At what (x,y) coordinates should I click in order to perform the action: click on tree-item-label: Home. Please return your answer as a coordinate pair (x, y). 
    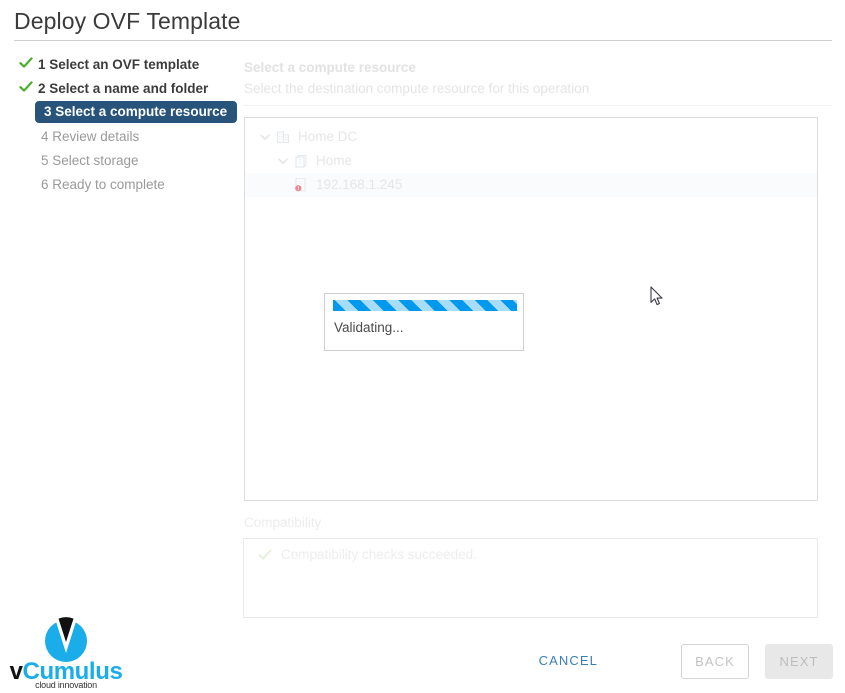
    Looking at the image, I should click on (334, 161).